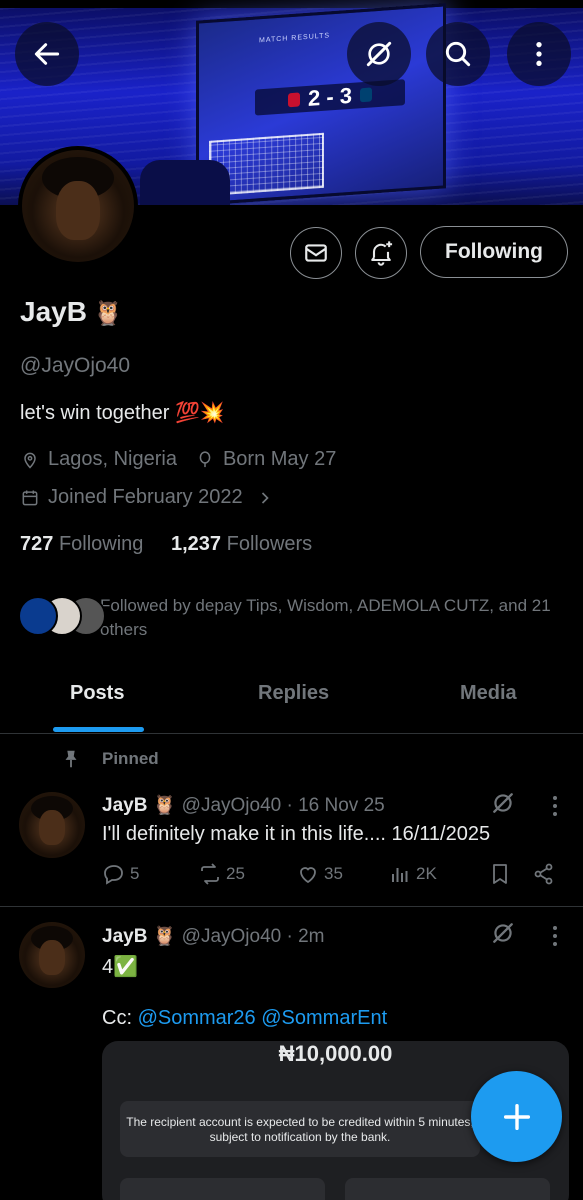 The height and width of the screenshot is (1200, 583). I want to click on location-pin-icon, so click(30, 460).